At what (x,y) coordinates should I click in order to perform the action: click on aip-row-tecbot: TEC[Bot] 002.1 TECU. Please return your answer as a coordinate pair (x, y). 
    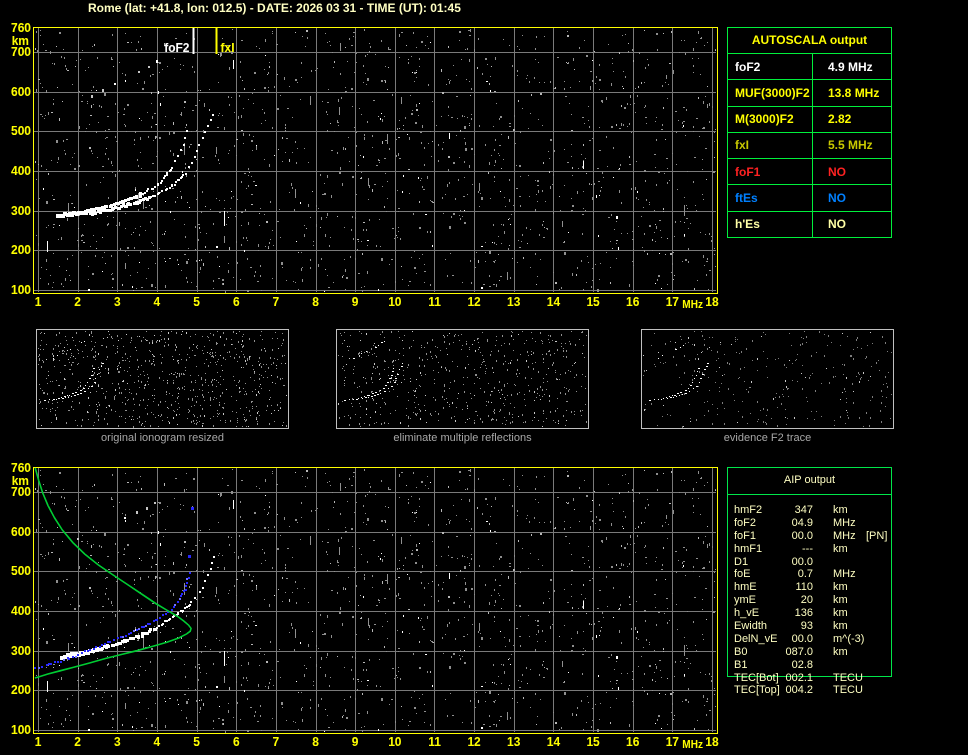
    Looking at the image, I should click on (809, 678).